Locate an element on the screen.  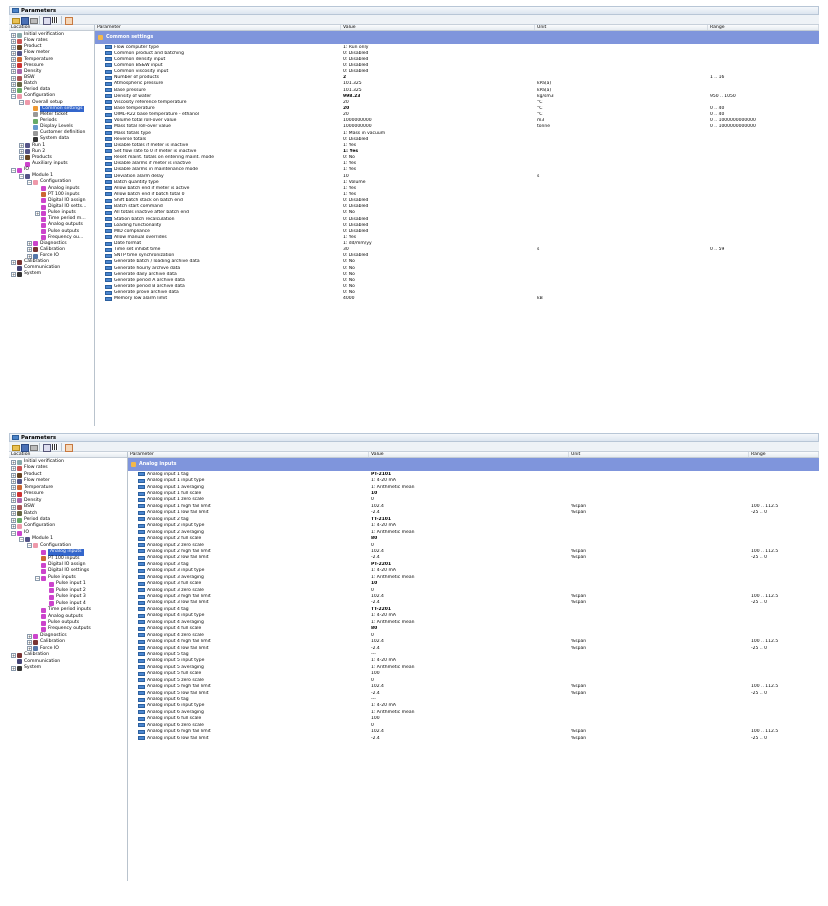
parameter-column-header: Parameter is located at coordinates (218, 27).